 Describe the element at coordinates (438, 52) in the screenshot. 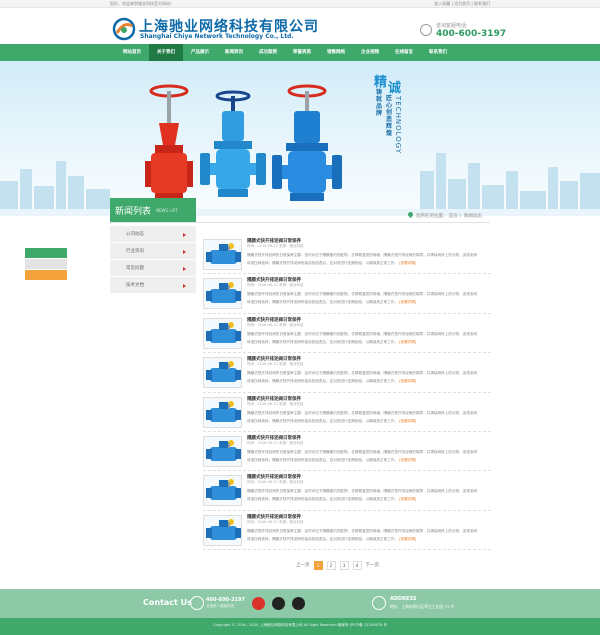

I see `nav-item-9: 联系我们` at that location.